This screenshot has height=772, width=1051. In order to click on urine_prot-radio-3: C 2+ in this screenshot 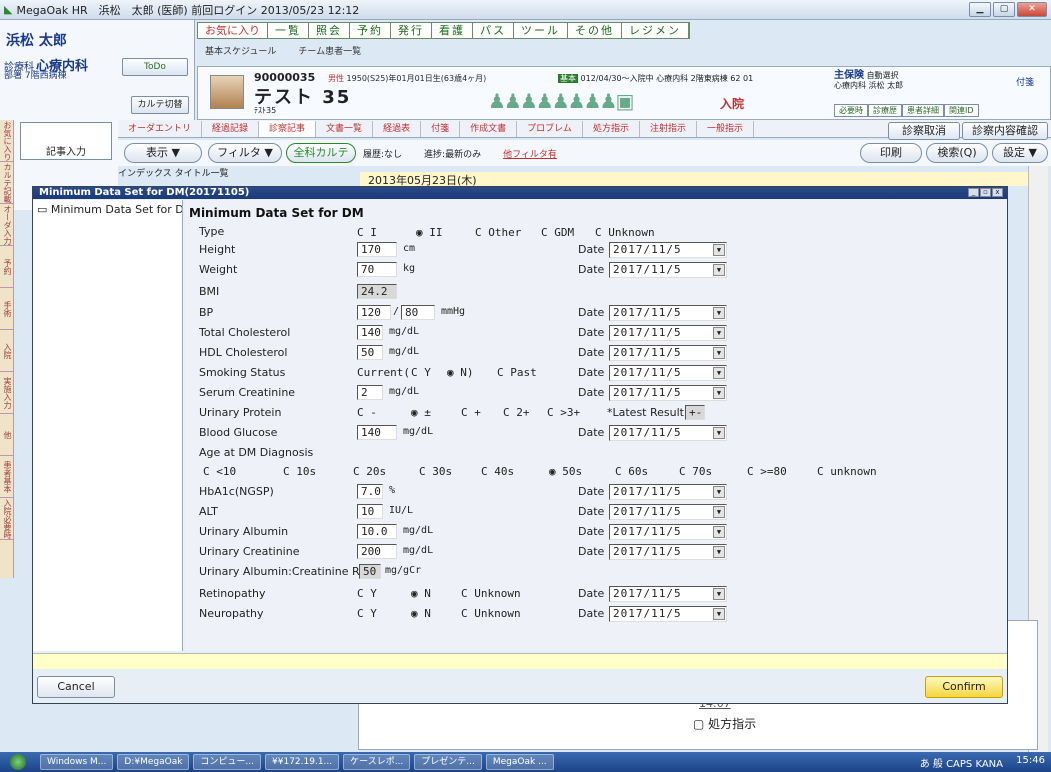, I will do `click(516, 412)`.